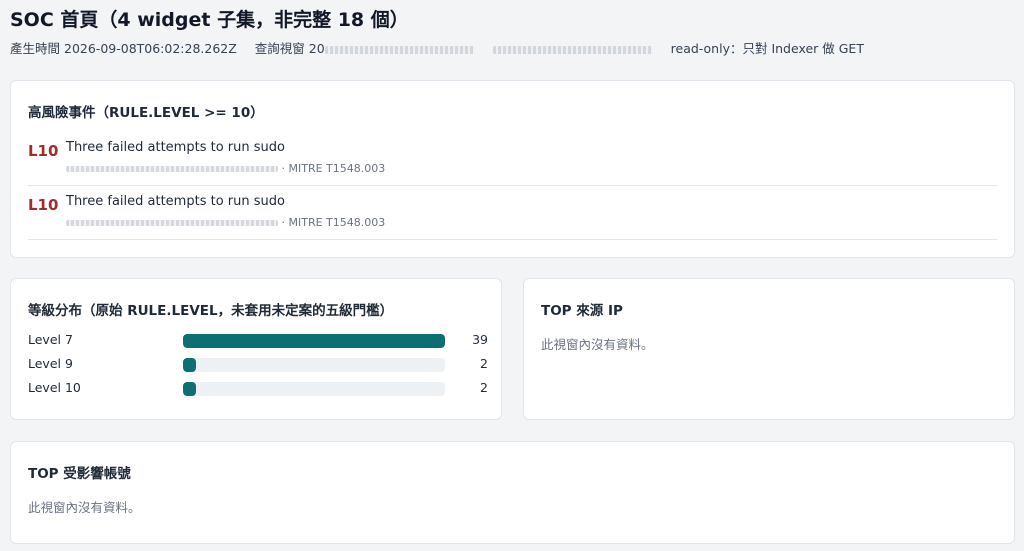 The image size is (1024, 551). What do you see at coordinates (50, 339) in the screenshot?
I see `level-label: Level 7` at bounding box center [50, 339].